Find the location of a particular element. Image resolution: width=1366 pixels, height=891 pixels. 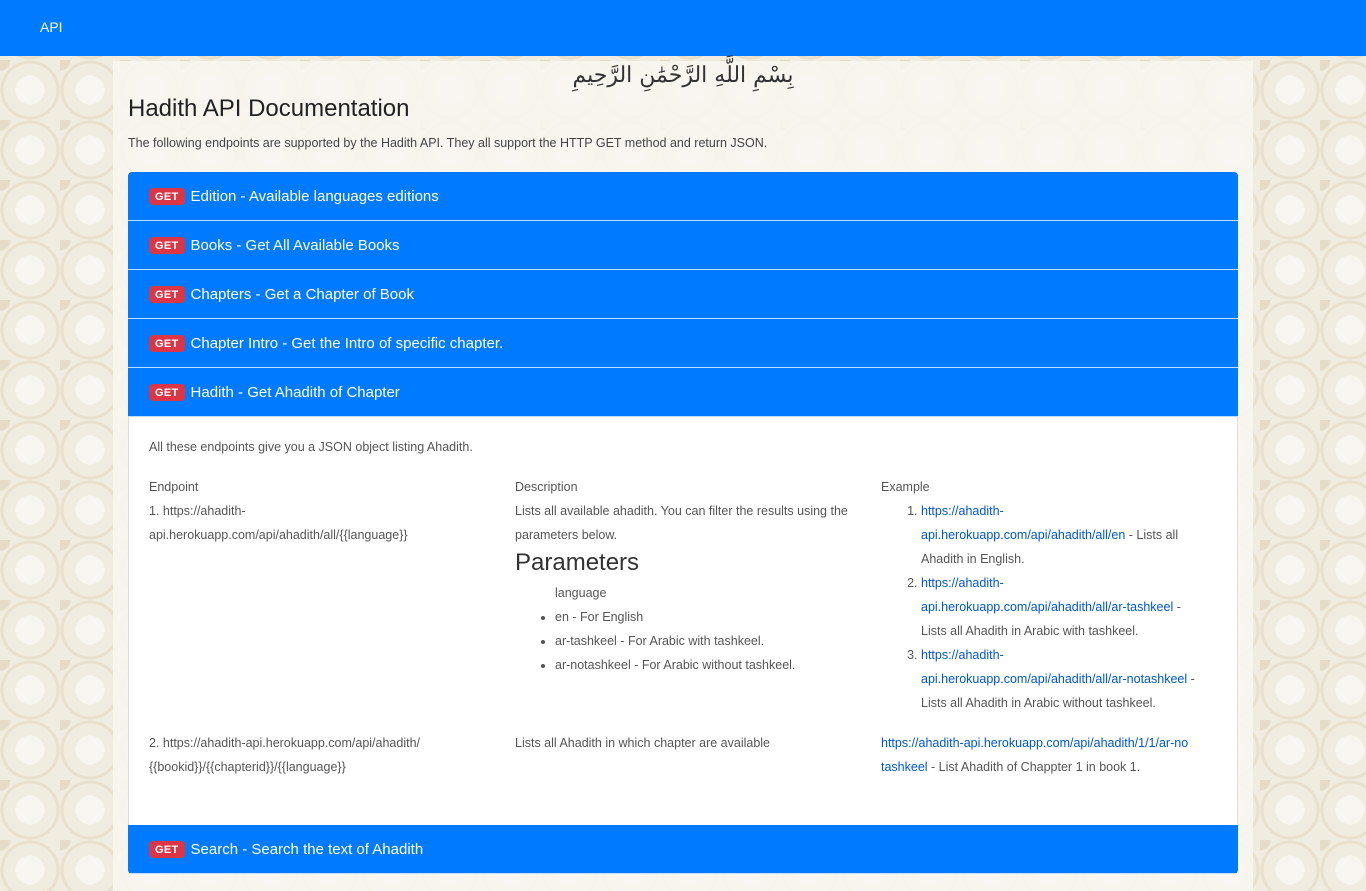

endpoint-header: Endpoint is located at coordinates (174, 487).